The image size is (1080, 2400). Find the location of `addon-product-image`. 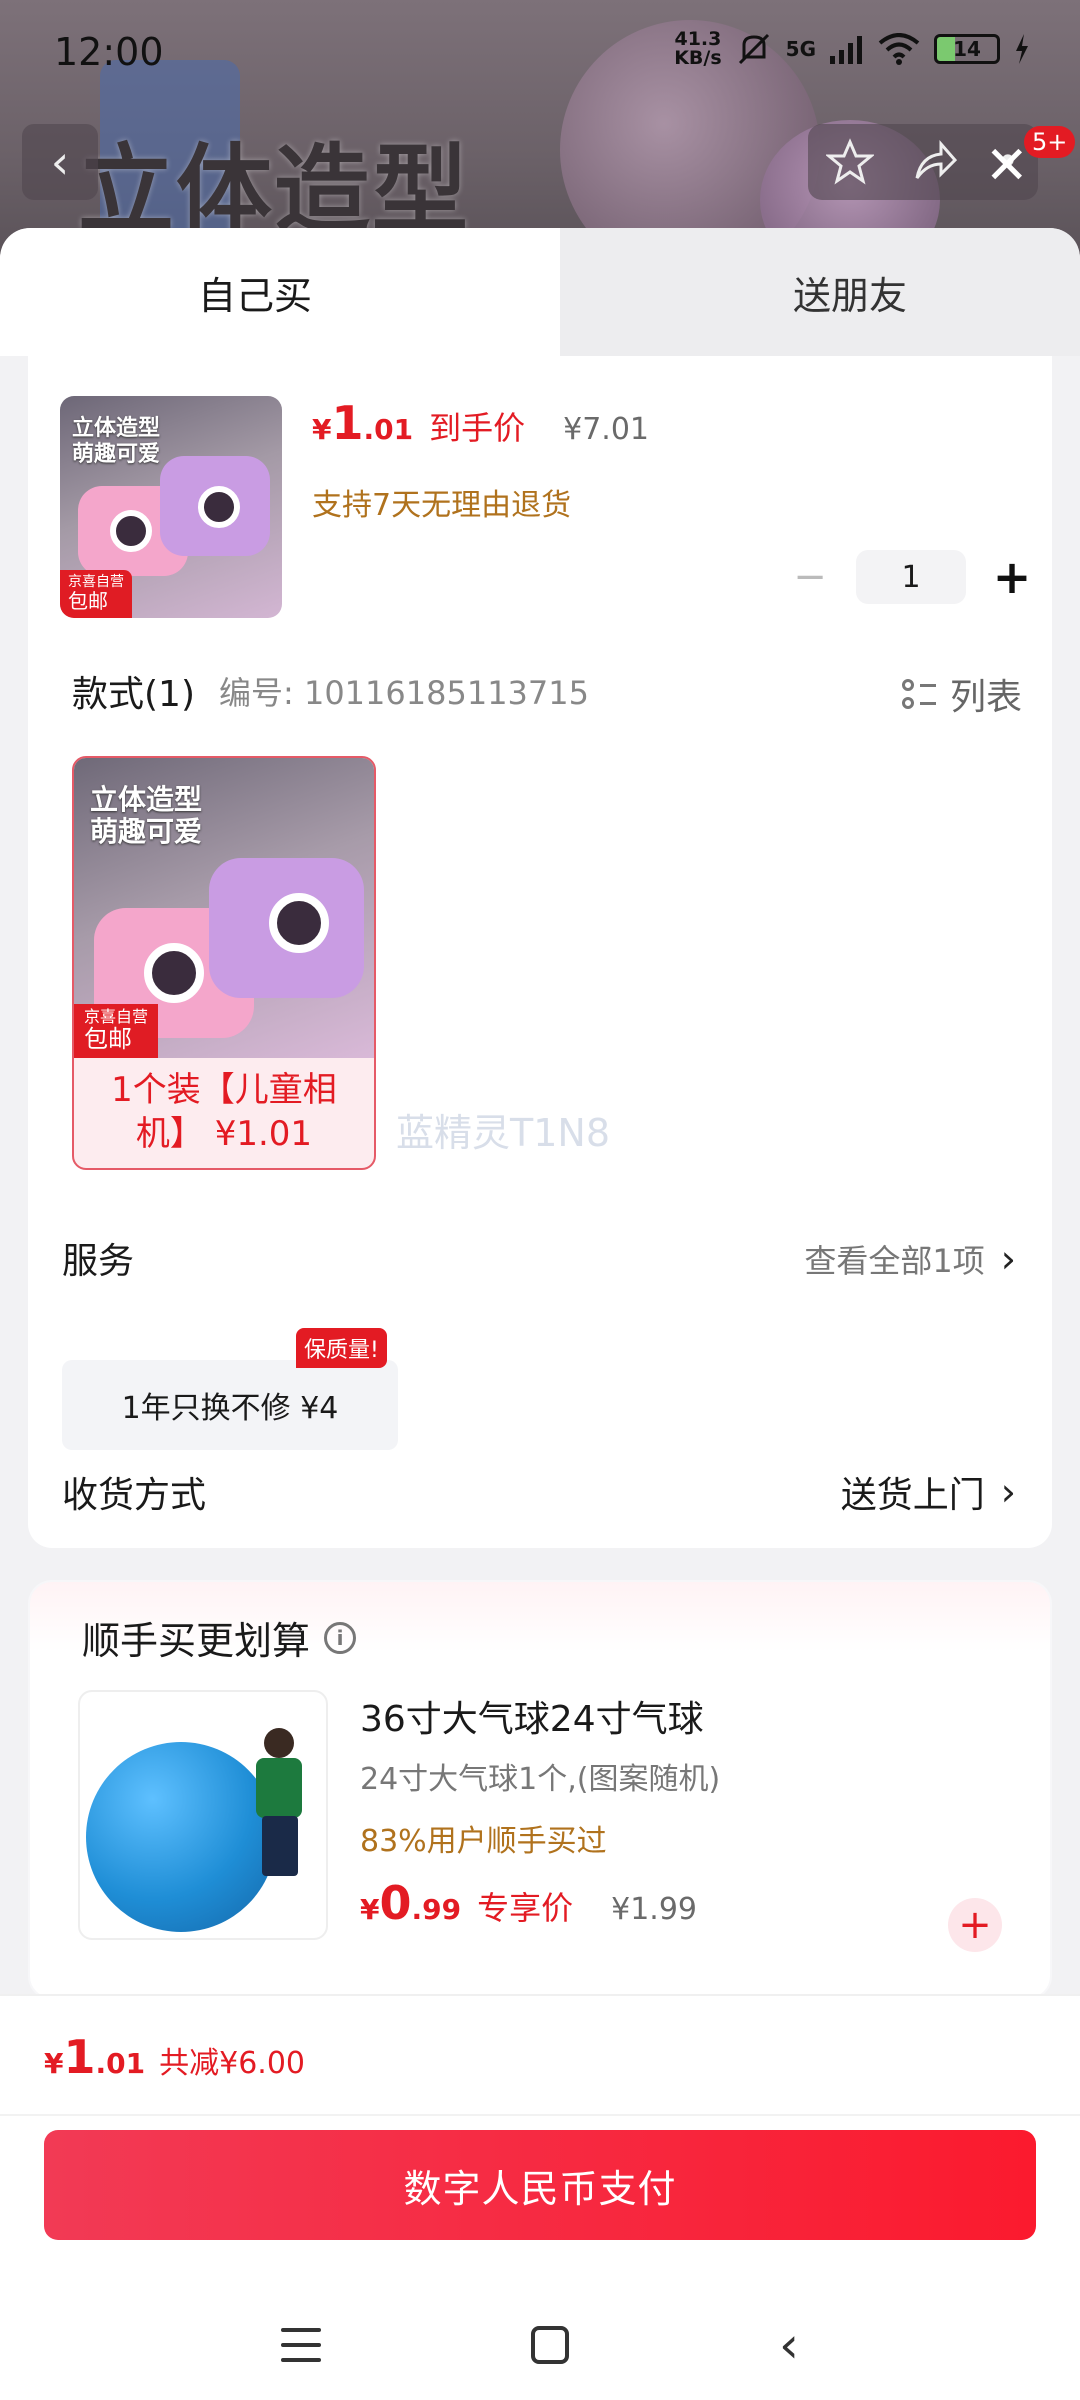

addon-product-image is located at coordinates (203, 1815).